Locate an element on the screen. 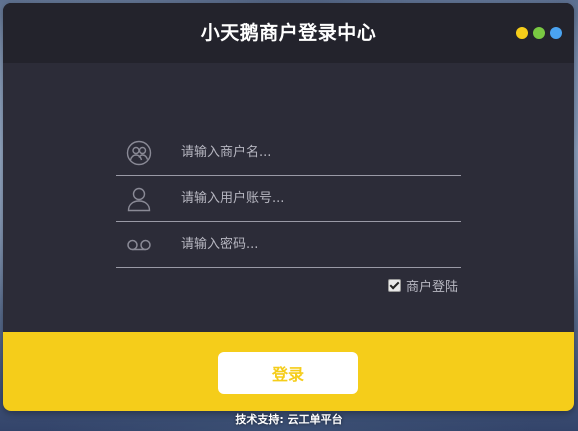  header-bar: 小天鹅商户登录中心 is located at coordinates (288, 33).